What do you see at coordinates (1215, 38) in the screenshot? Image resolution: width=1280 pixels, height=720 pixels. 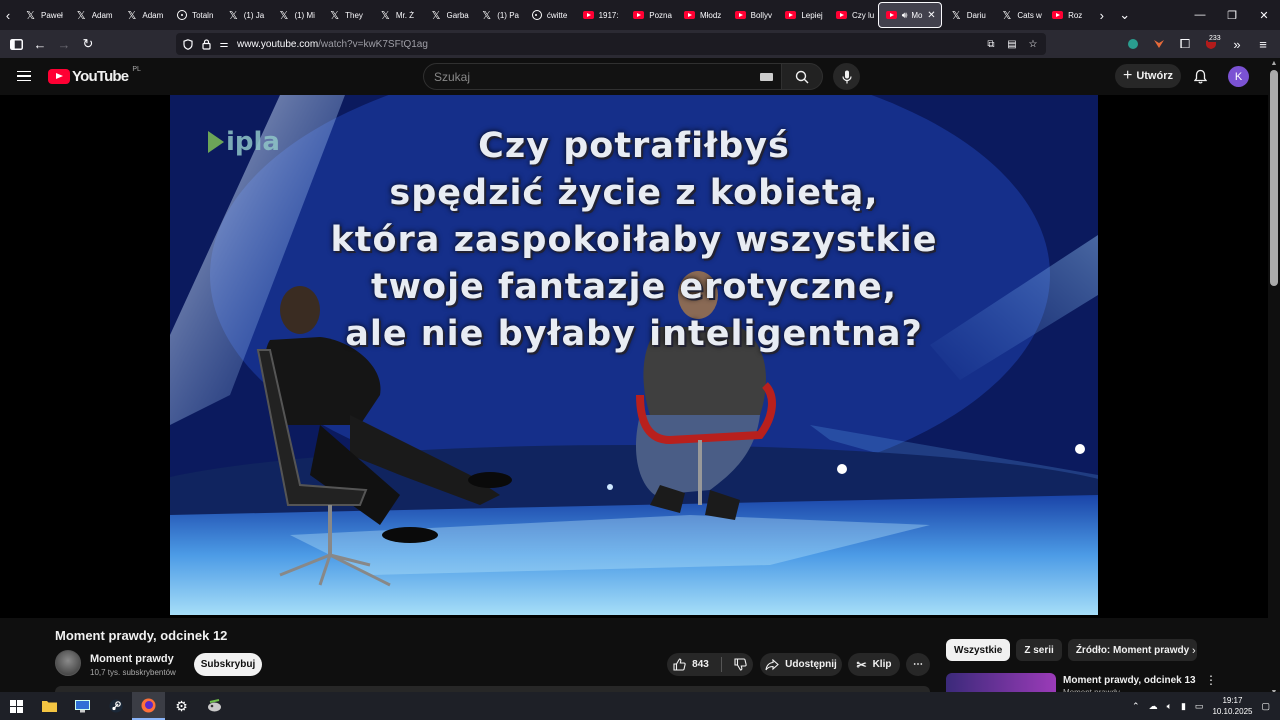 I see `extensions-badge: 233` at bounding box center [1215, 38].